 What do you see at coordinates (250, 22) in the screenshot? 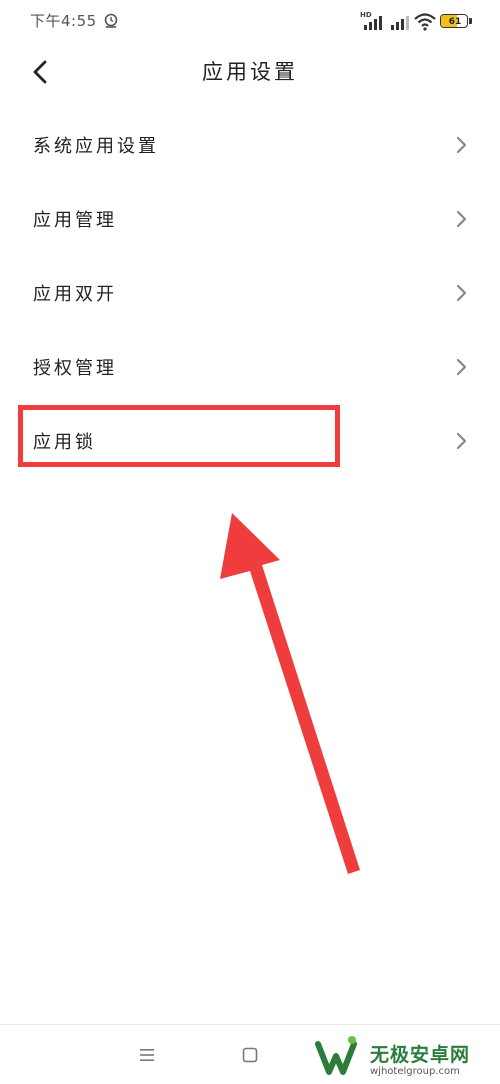
I see `status-bar: 下午4:55 HD 61` at bounding box center [250, 22].